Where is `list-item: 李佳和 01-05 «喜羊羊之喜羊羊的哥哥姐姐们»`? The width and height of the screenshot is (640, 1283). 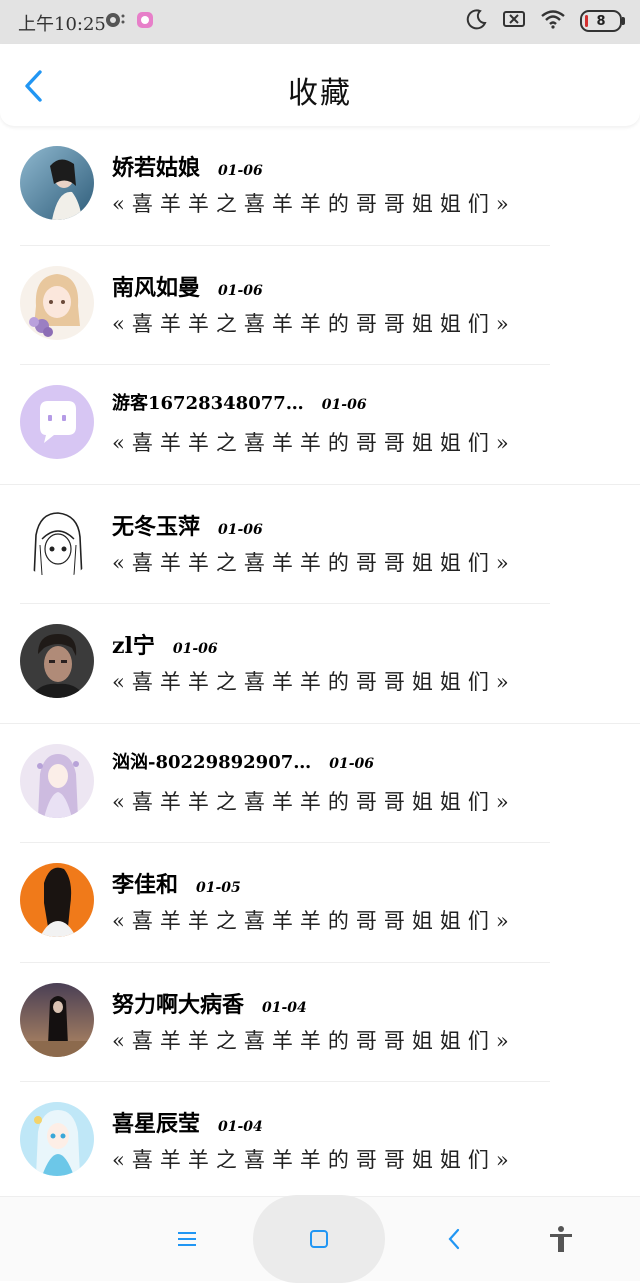
list-item: 李佳和 01-05 «喜羊羊之喜羊羊的哥哥姐姐们» is located at coordinates (320, 903).